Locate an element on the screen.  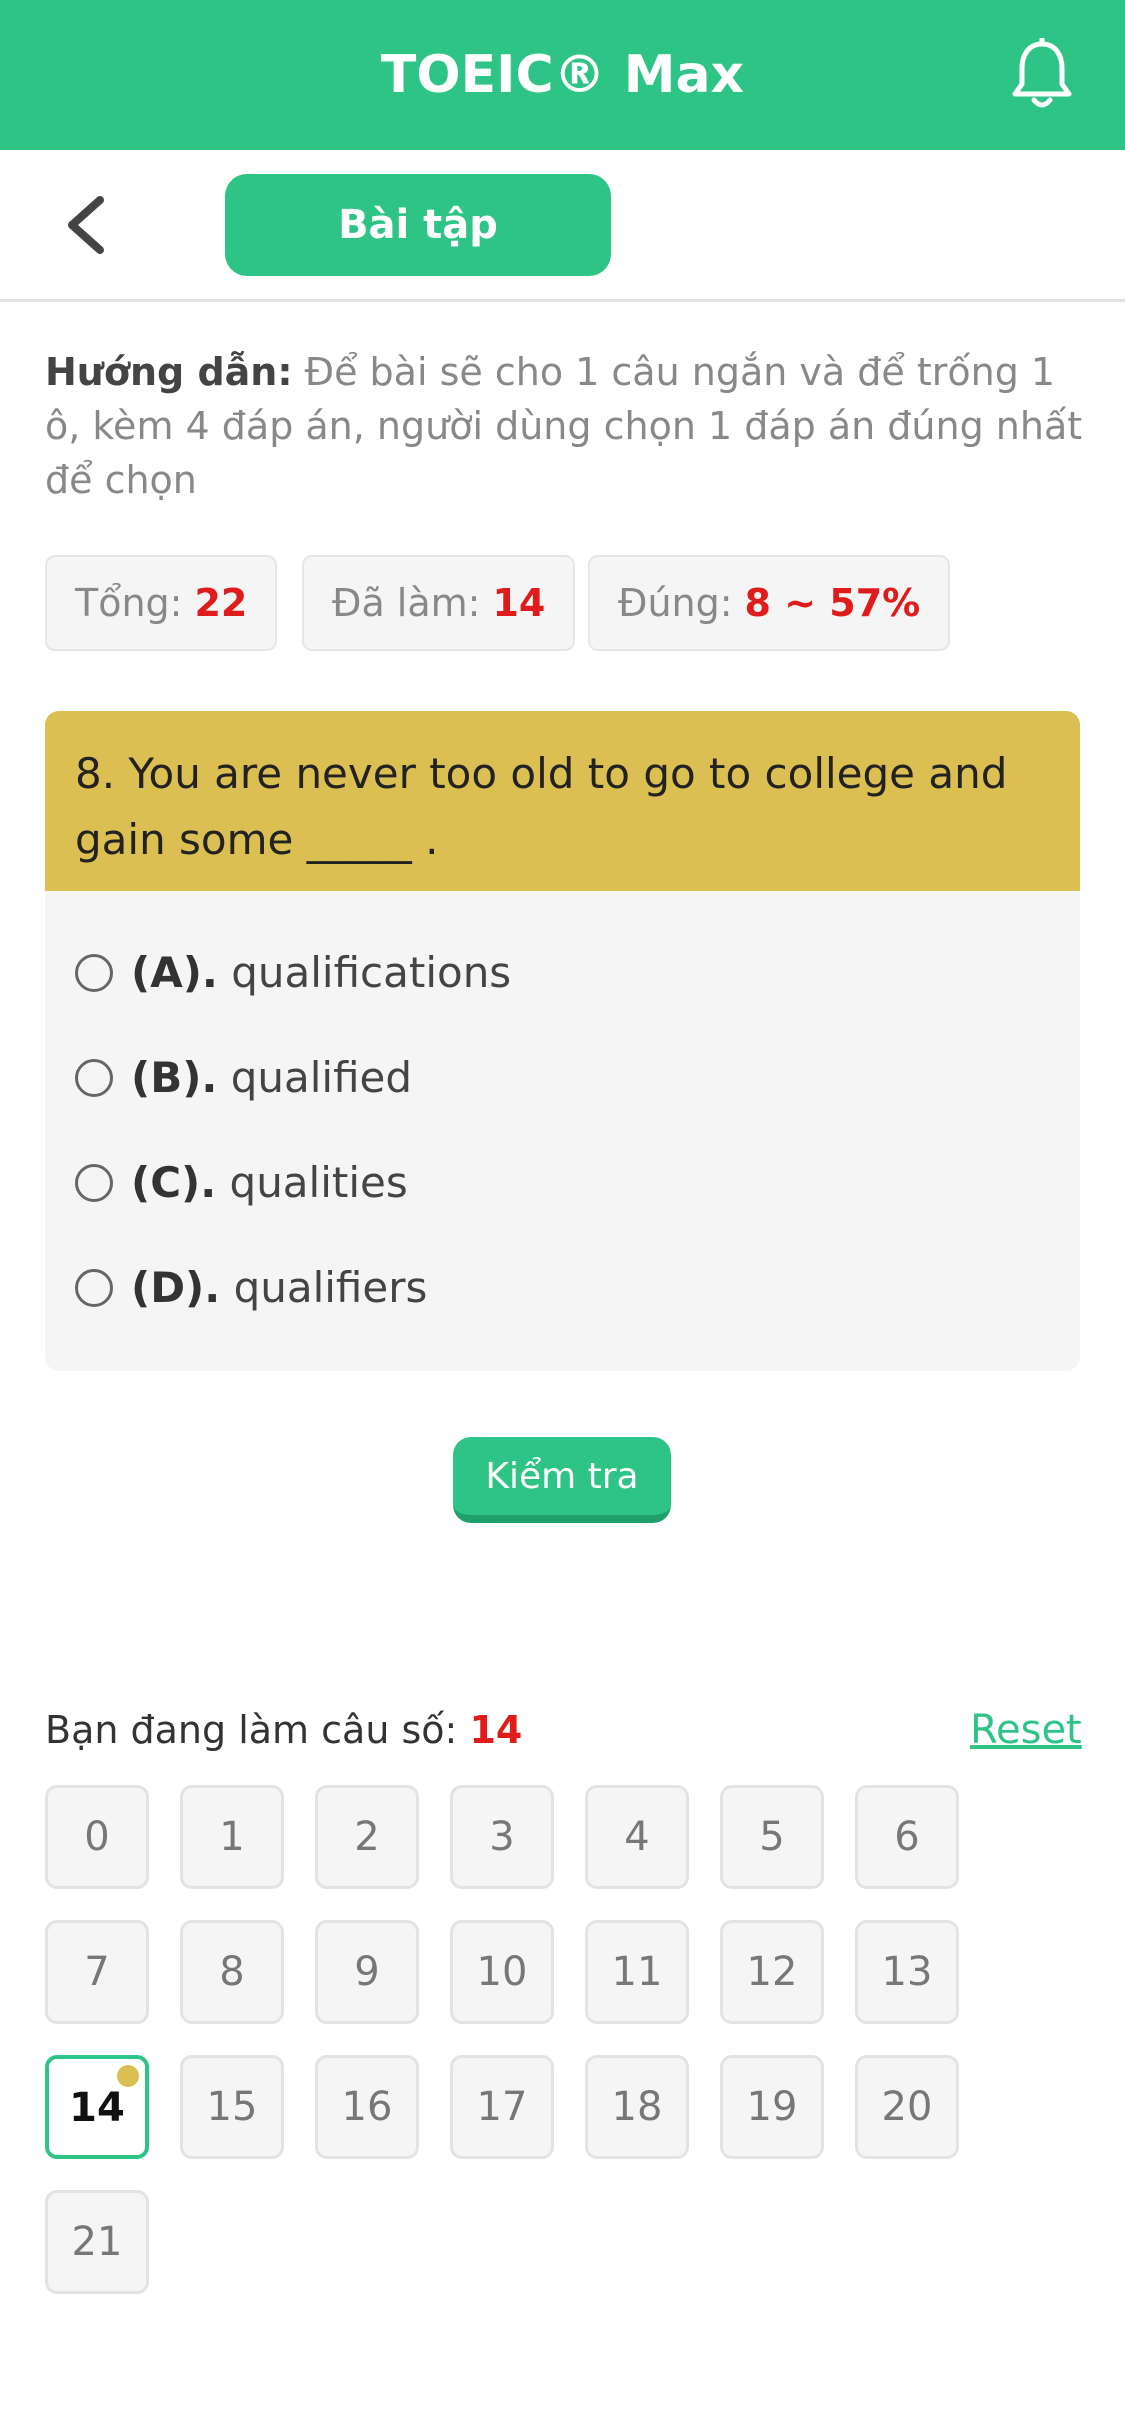
question-number: 10 is located at coordinates (502, 1972).